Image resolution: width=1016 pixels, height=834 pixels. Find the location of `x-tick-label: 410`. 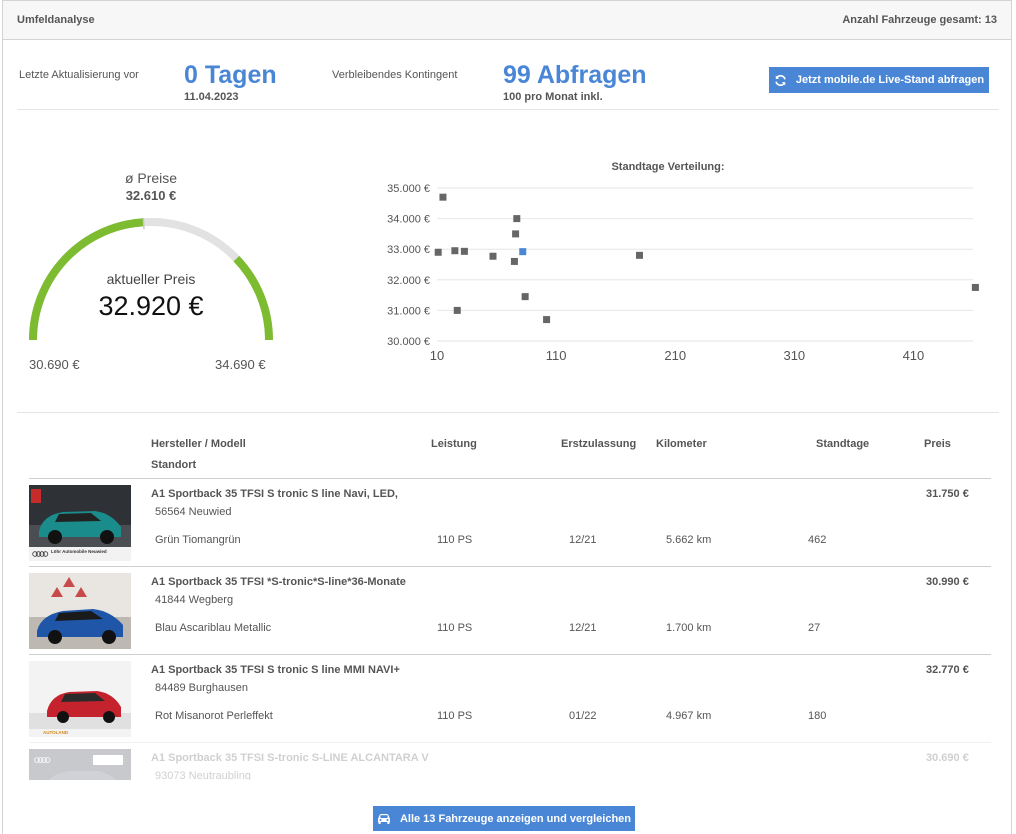

x-tick-label: 410 is located at coordinates (914, 355).